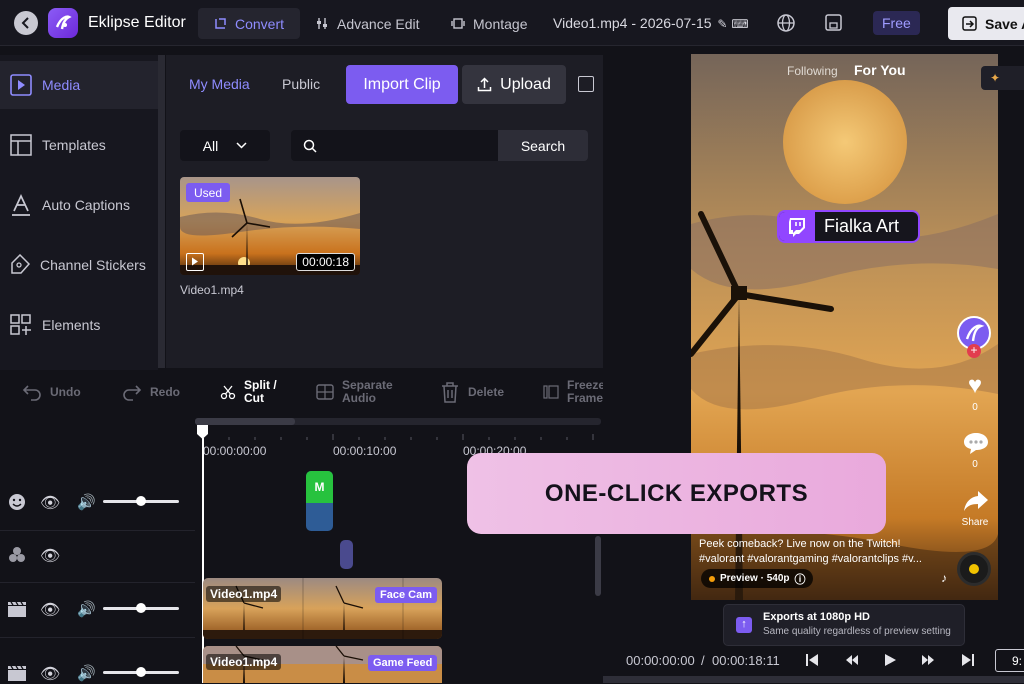 This screenshot has height=684, width=1024. What do you see at coordinates (744, 625) in the screenshot?
I see `arrow-up-icon: ↑` at bounding box center [744, 625].